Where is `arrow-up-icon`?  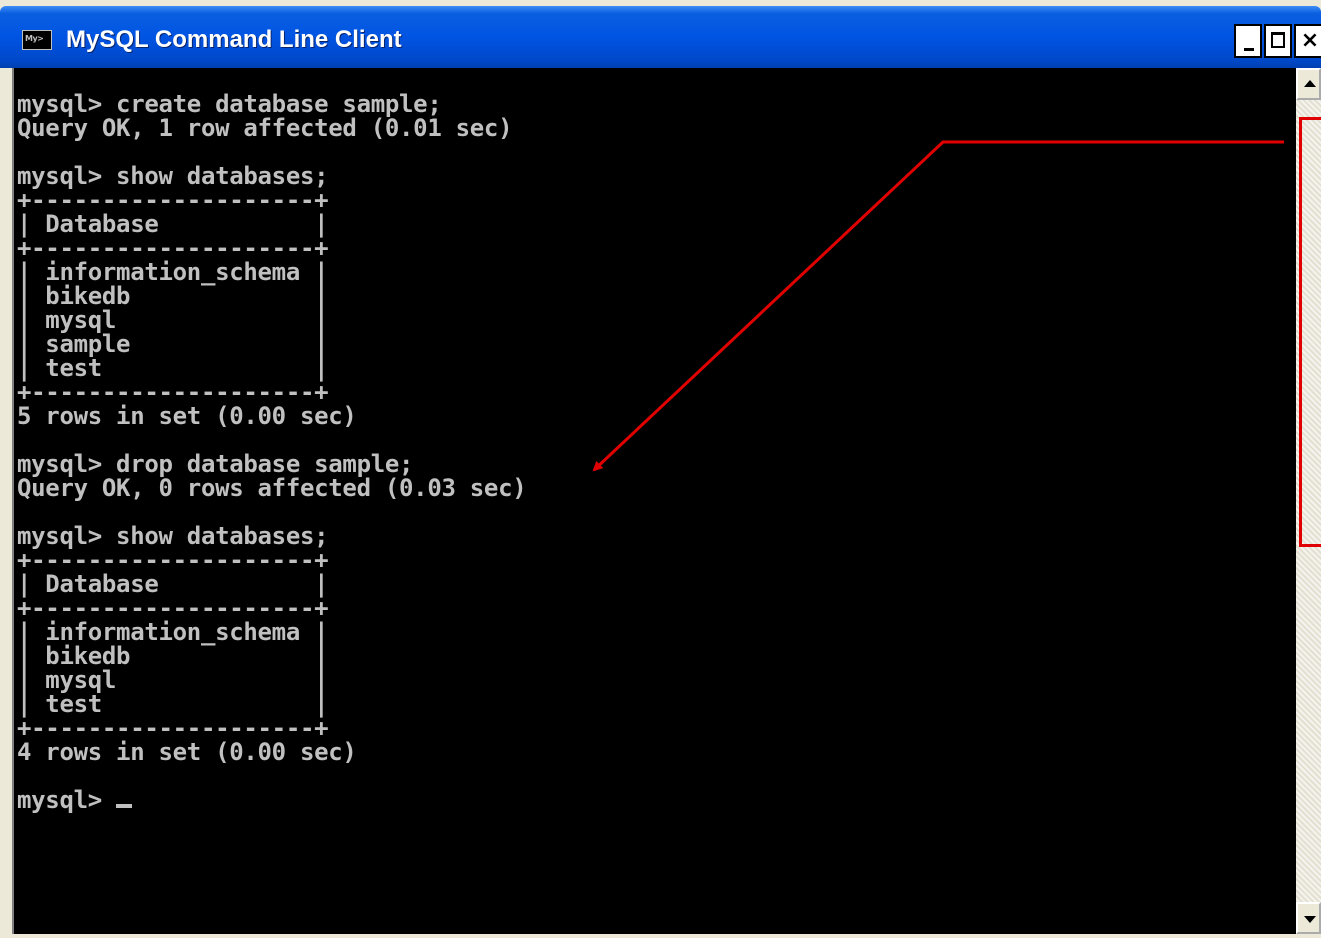 arrow-up-icon is located at coordinates (1310, 83).